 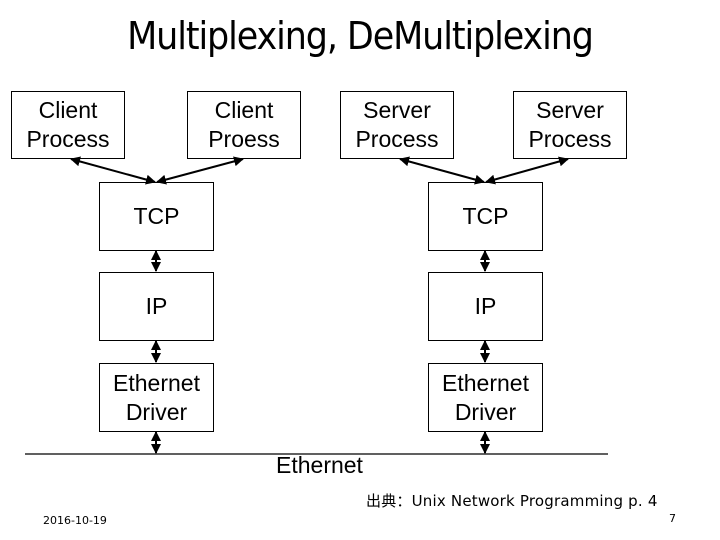 What do you see at coordinates (75, 520) in the screenshot?
I see `slide-date: 2016-10-19` at bounding box center [75, 520].